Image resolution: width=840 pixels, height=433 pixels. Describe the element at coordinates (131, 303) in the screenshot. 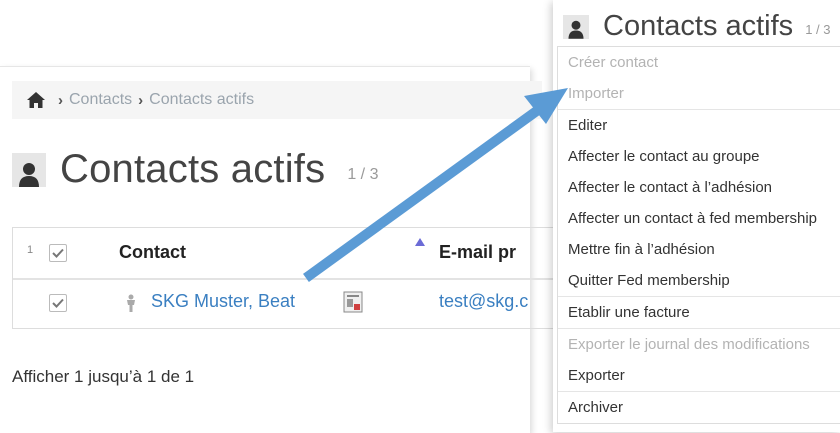

I see `person-icon` at that location.